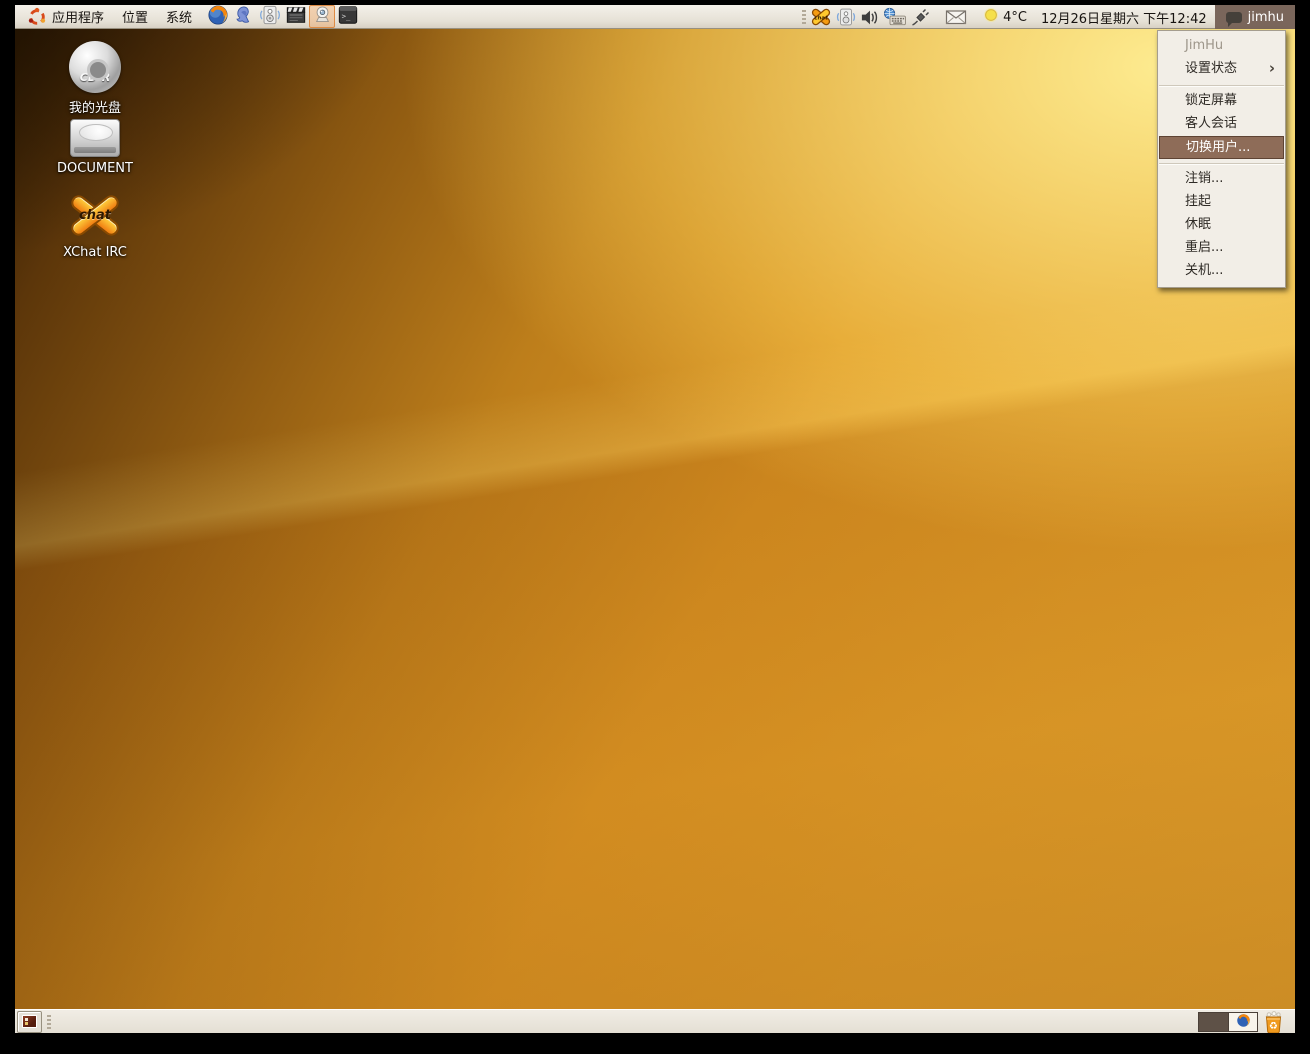 Image resolution: width=1310 pixels, height=1054 pixels. I want to click on svg-text: chat, so click(821, 18).